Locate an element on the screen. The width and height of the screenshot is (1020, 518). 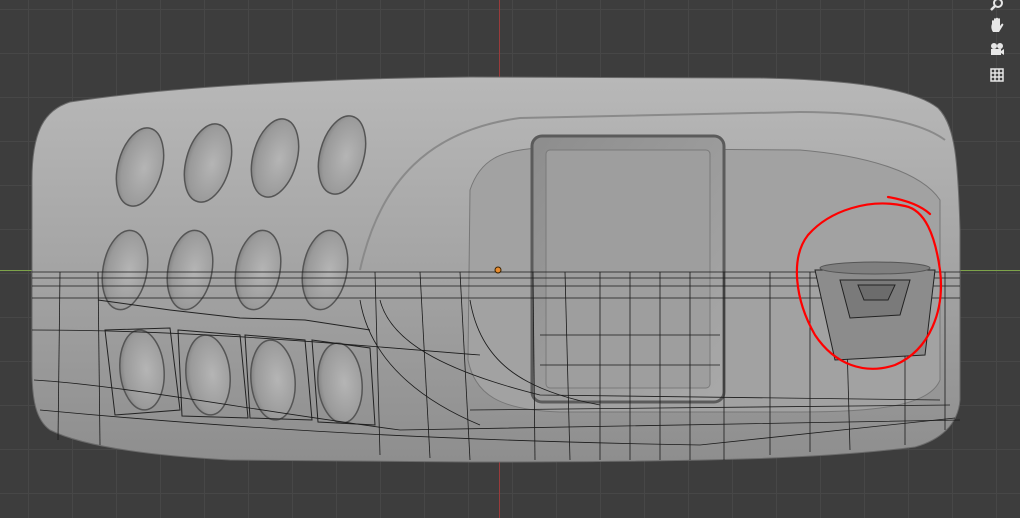
screen-inner is located at coordinates (628, 269).